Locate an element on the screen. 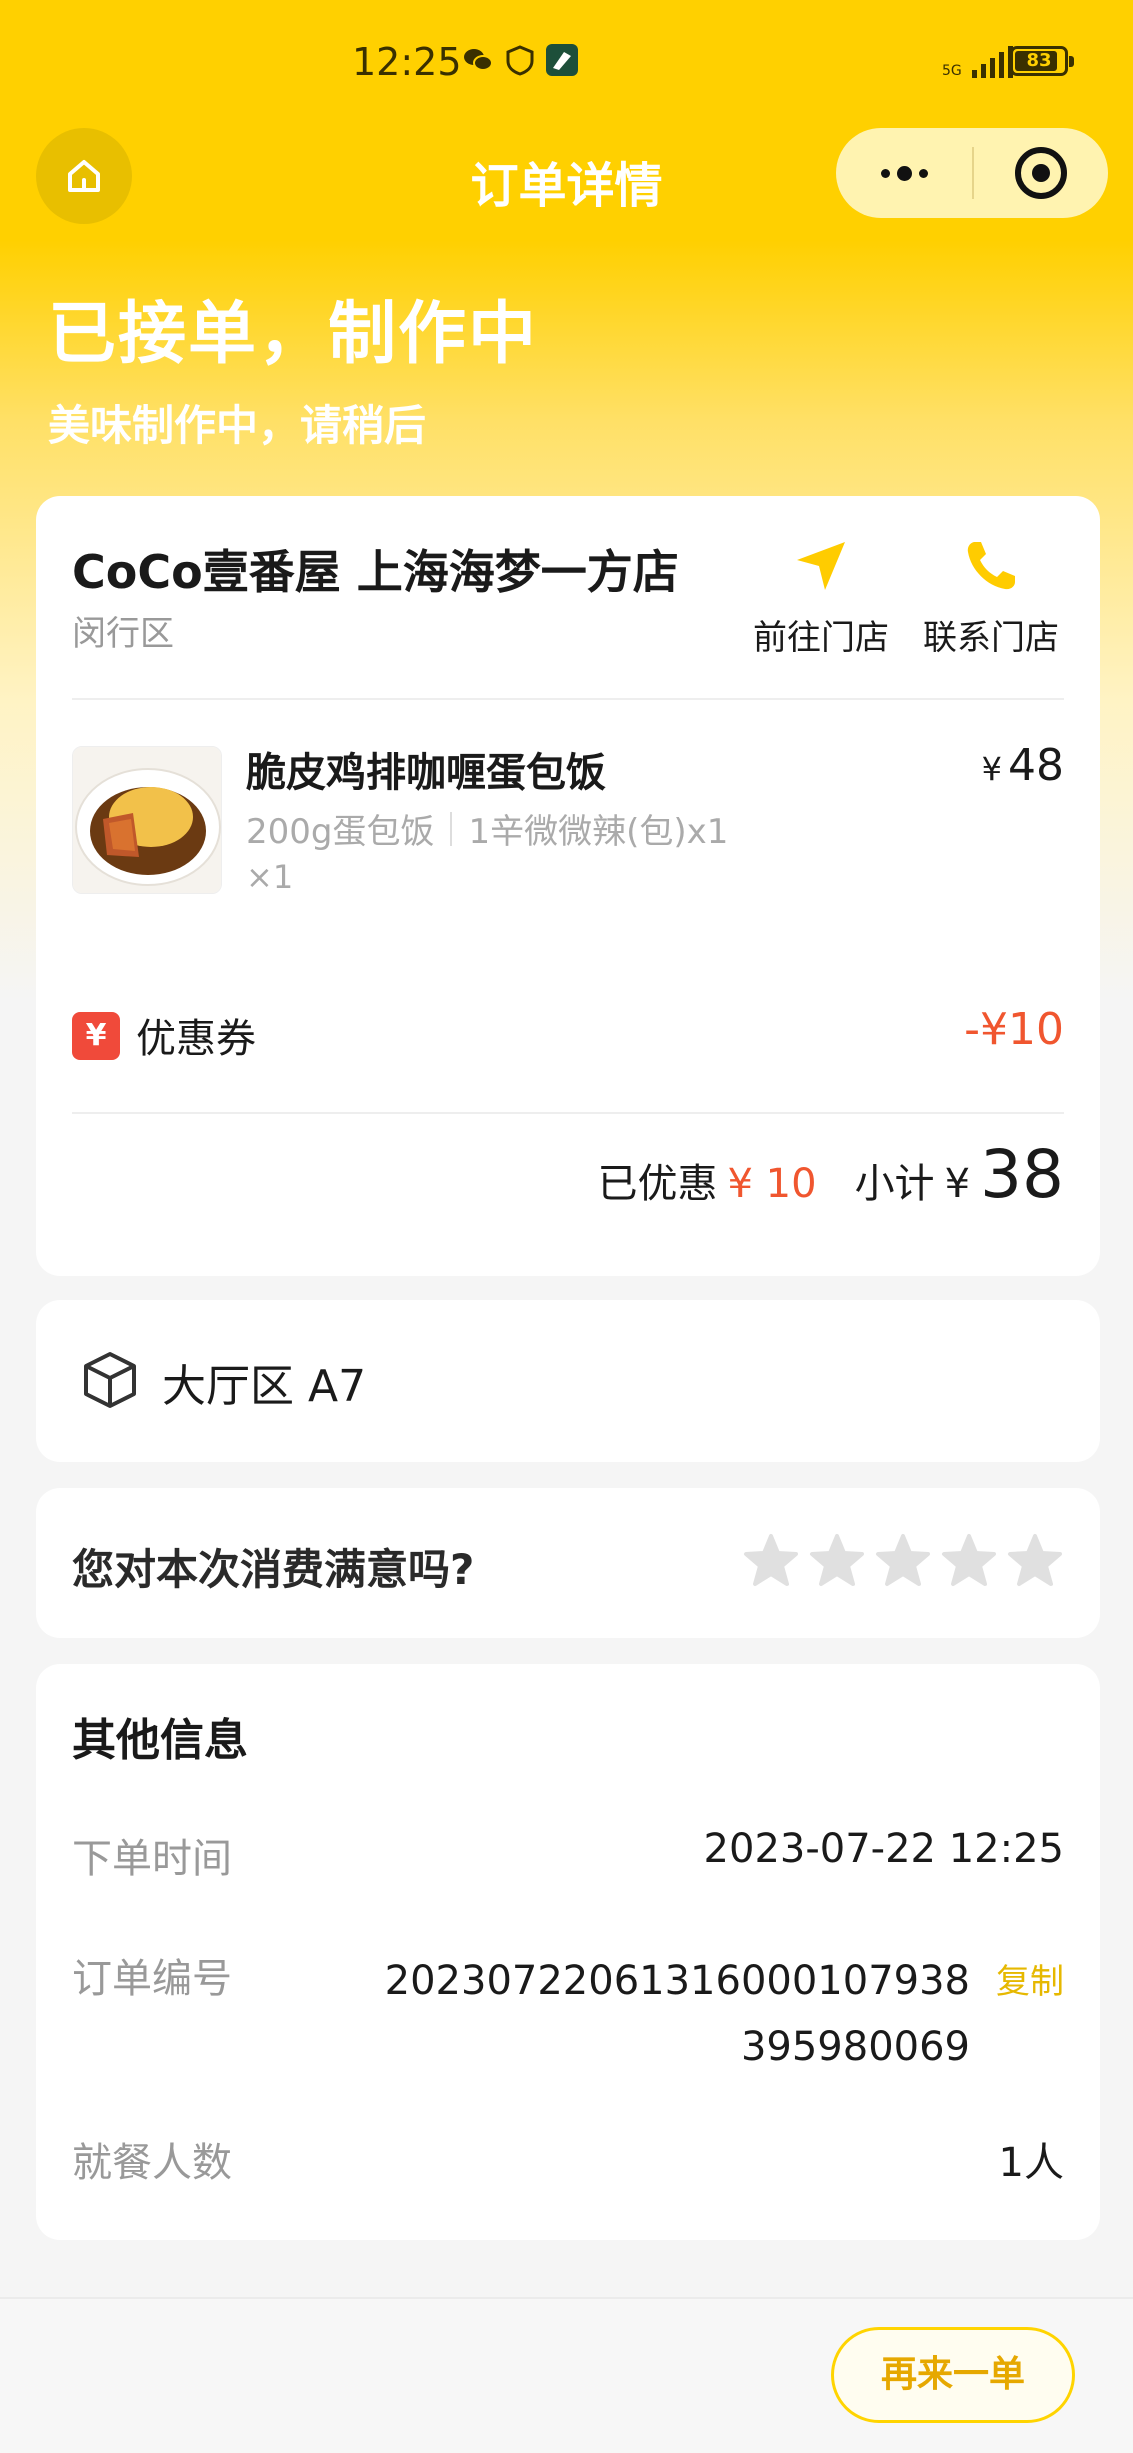 The width and height of the screenshot is (1133, 2453). food-price-value: 48 is located at coordinates (1036, 765).